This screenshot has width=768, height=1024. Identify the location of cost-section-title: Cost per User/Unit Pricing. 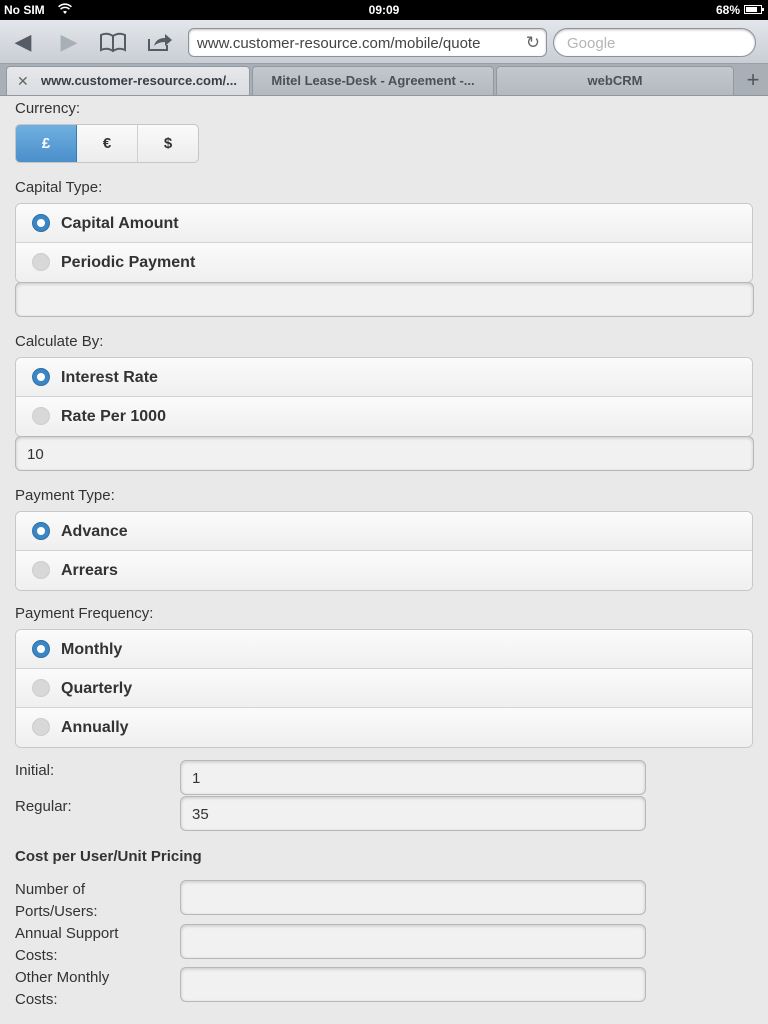
(108, 856).